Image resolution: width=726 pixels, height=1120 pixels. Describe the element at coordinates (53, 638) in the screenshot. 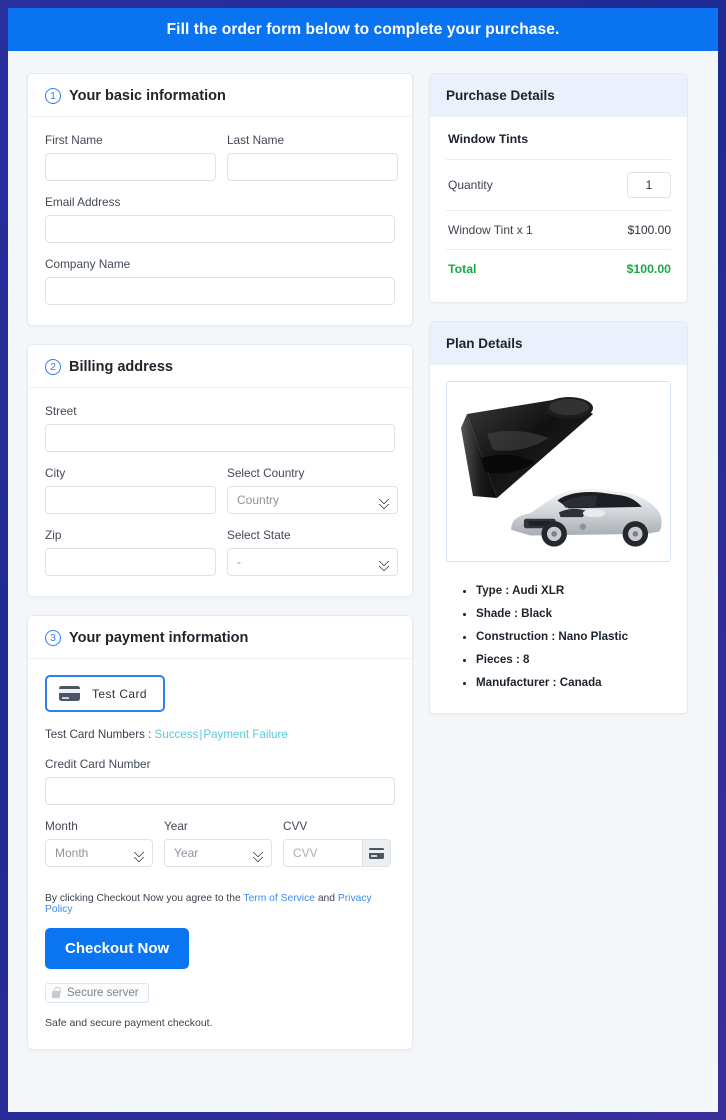

I see `step-number-icon: 3` at that location.